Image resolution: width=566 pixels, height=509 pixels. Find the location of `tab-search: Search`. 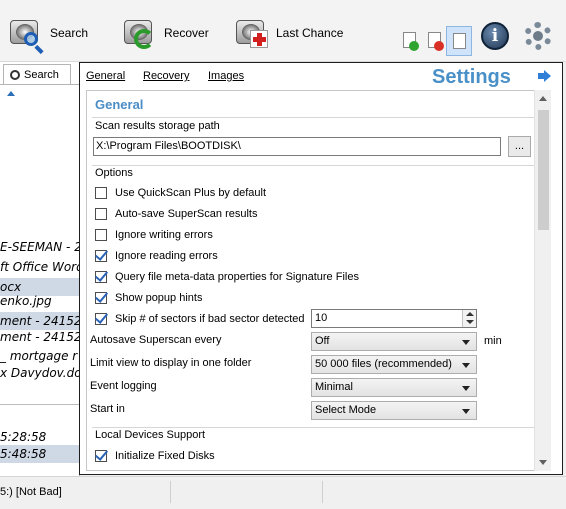

tab-search: Search is located at coordinates (37, 74).